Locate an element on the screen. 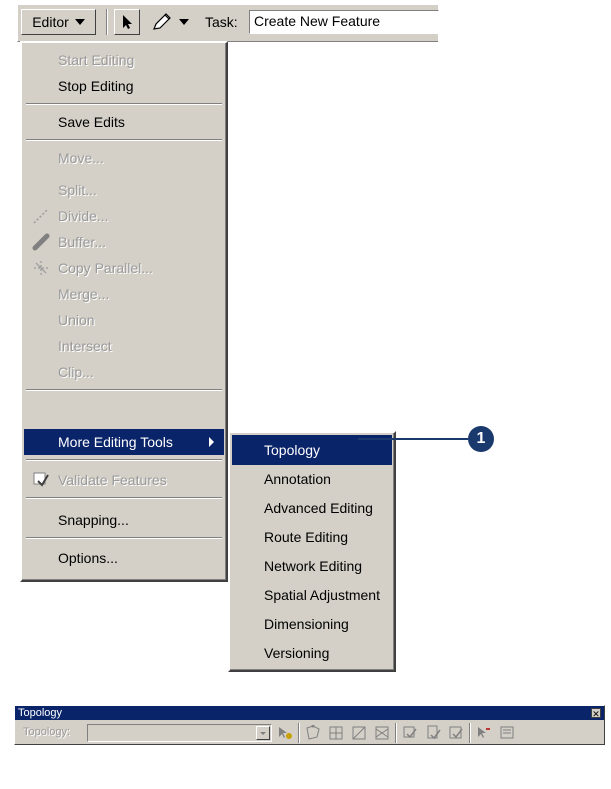 The width and height of the screenshot is (611, 789). menu-item-intersect: Intersect is located at coordinates (124, 346).